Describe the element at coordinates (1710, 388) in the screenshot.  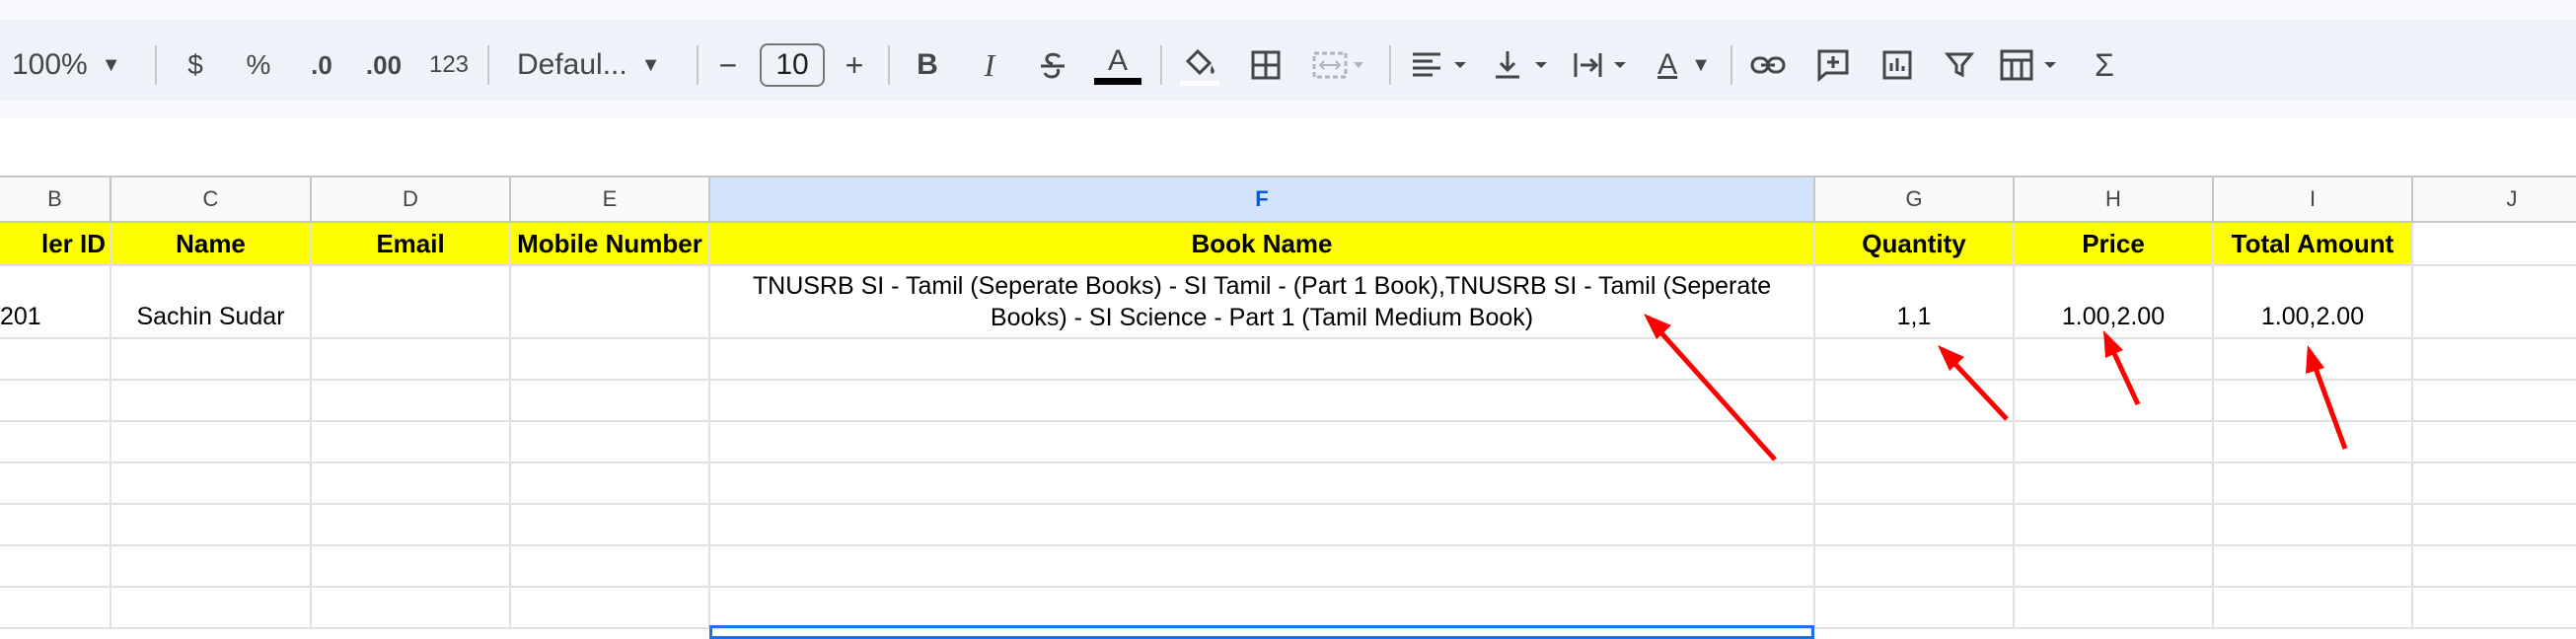
I see `annotation-arrow-book-name` at that location.